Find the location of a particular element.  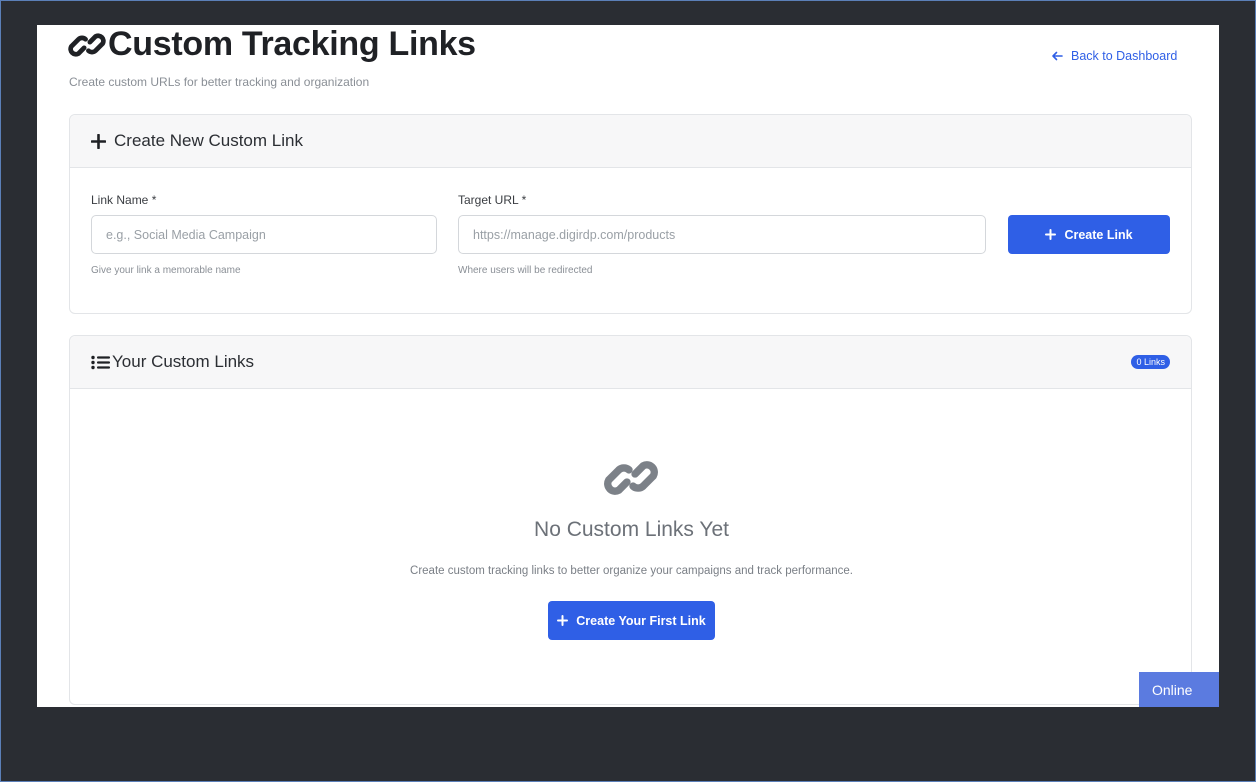

page-title: Custom Tracking Links is located at coordinates (292, 44).